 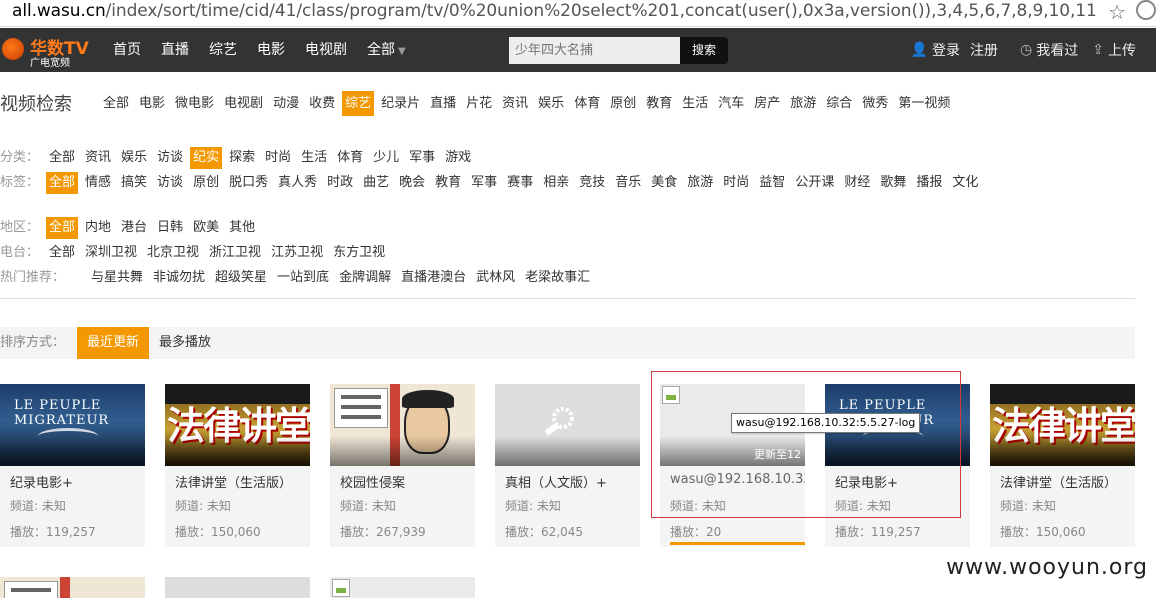 I want to click on category-item: 动漫, so click(x=286, y=103).